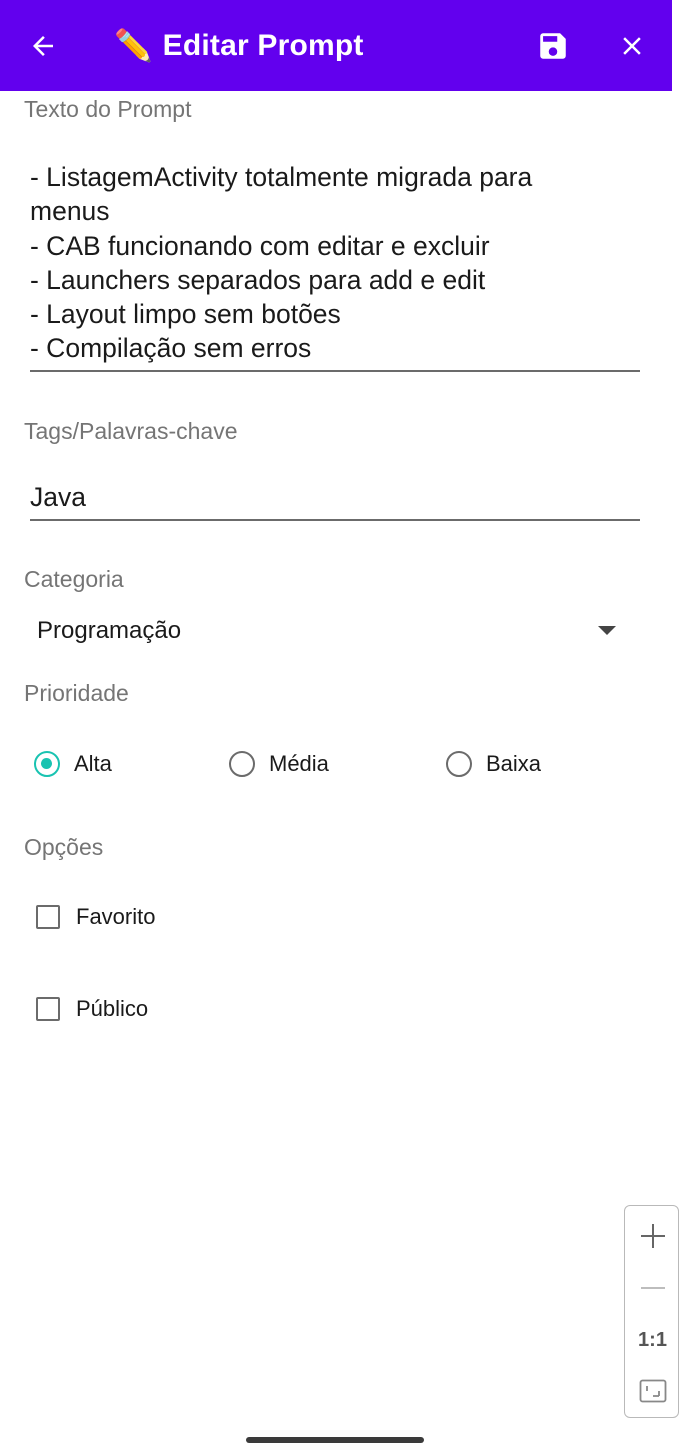 The image size is (682, 1456). Describe the element at coordinates (108, 109) in the screenshot. I see `prompt-label: Texto do Prompt` at that location.